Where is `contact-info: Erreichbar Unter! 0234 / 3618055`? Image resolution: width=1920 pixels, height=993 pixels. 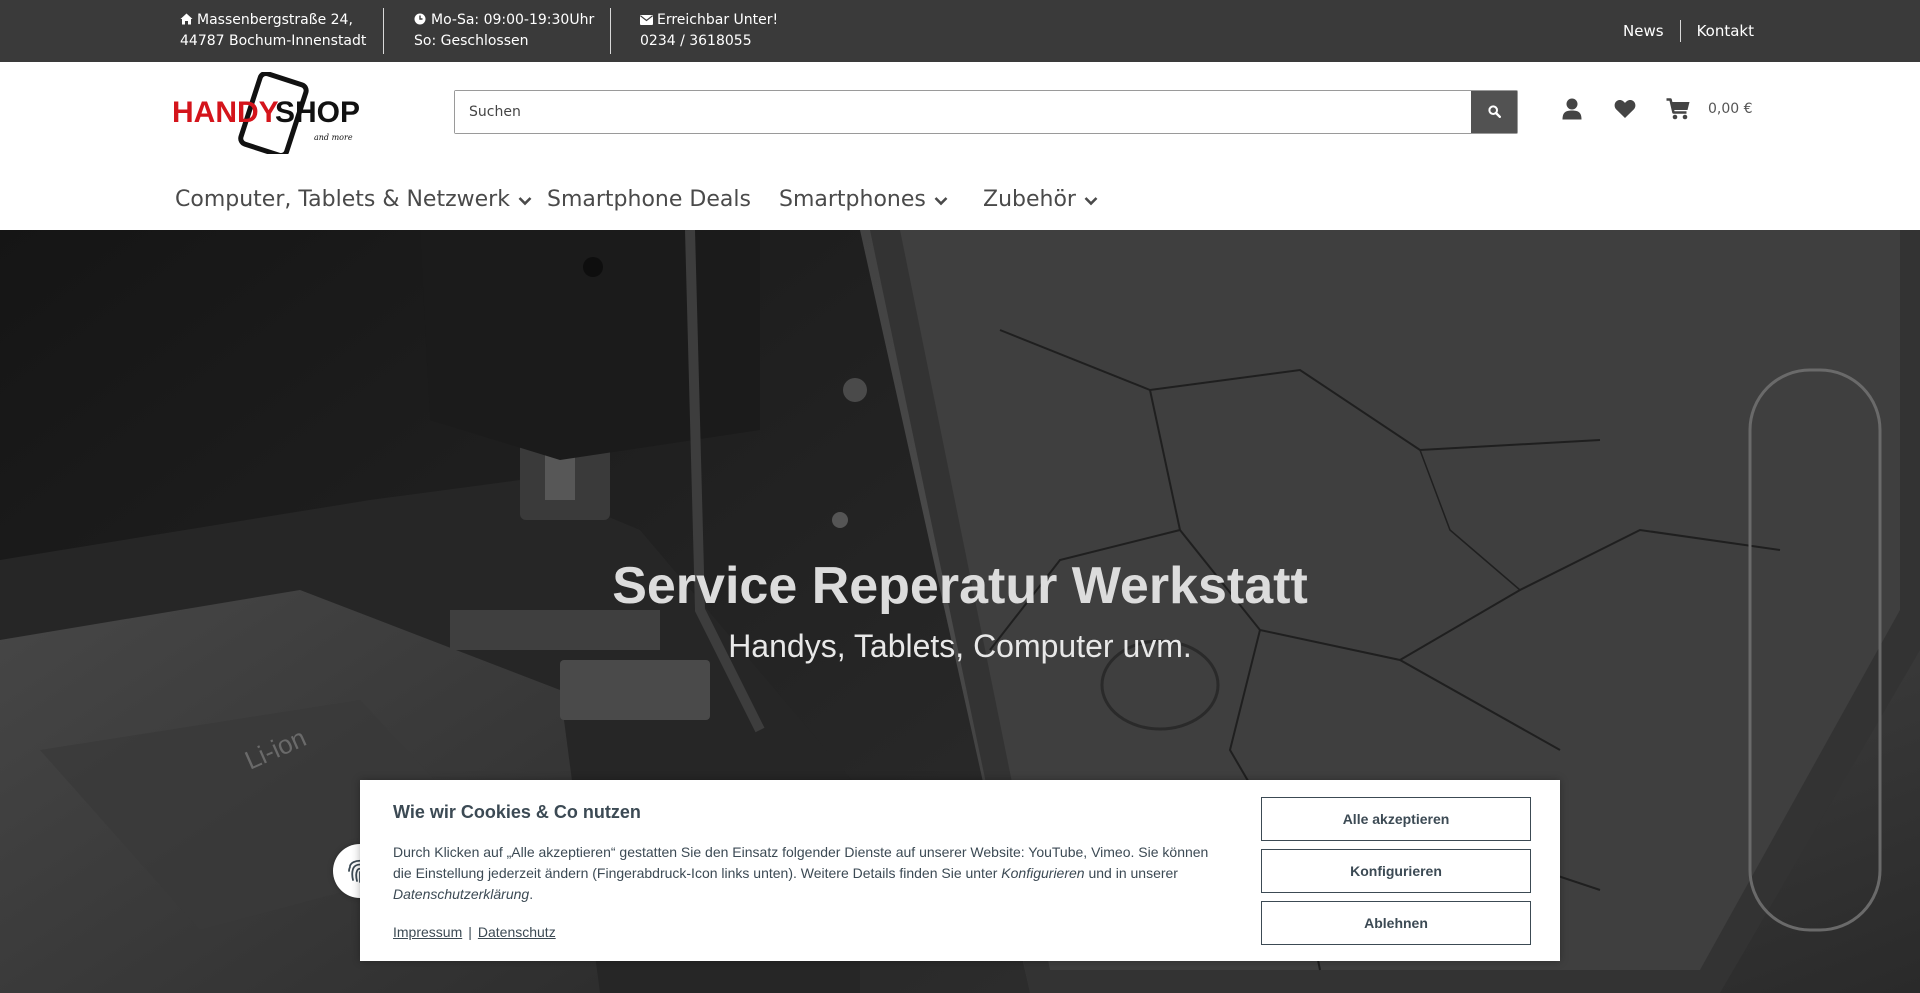 contact-info: Erreichbar Unter! 0234 / 3618055 is located at coordinates (709, 31).